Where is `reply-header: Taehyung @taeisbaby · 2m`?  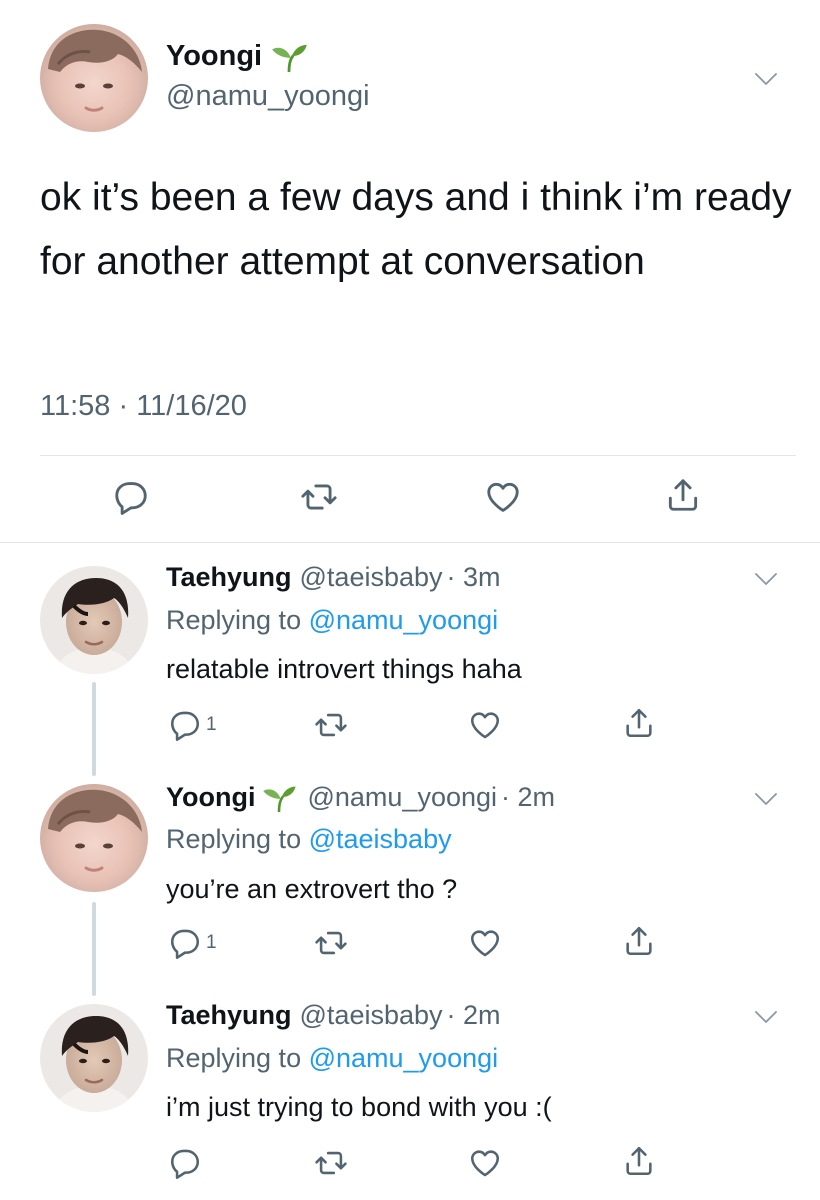
reply-header: Taehyung @taeisbaby · 2m is located at coordinates (333, 1015).